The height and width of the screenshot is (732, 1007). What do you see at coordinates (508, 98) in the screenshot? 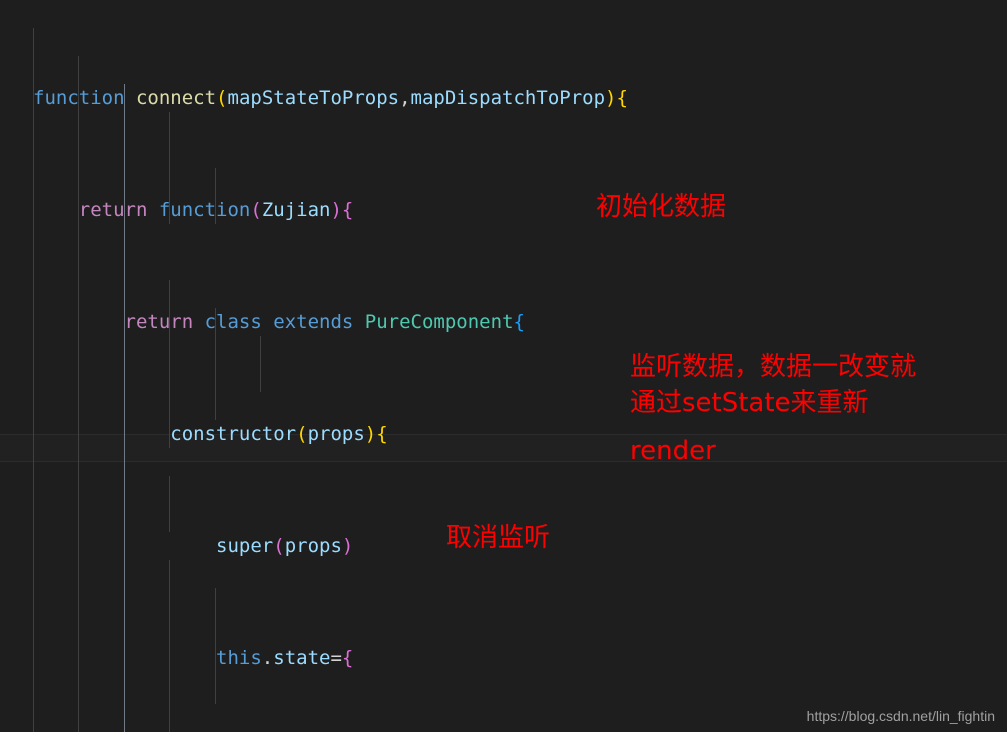
I see `token-param: mapDispatchToProp` at bounding box center [508, 98].